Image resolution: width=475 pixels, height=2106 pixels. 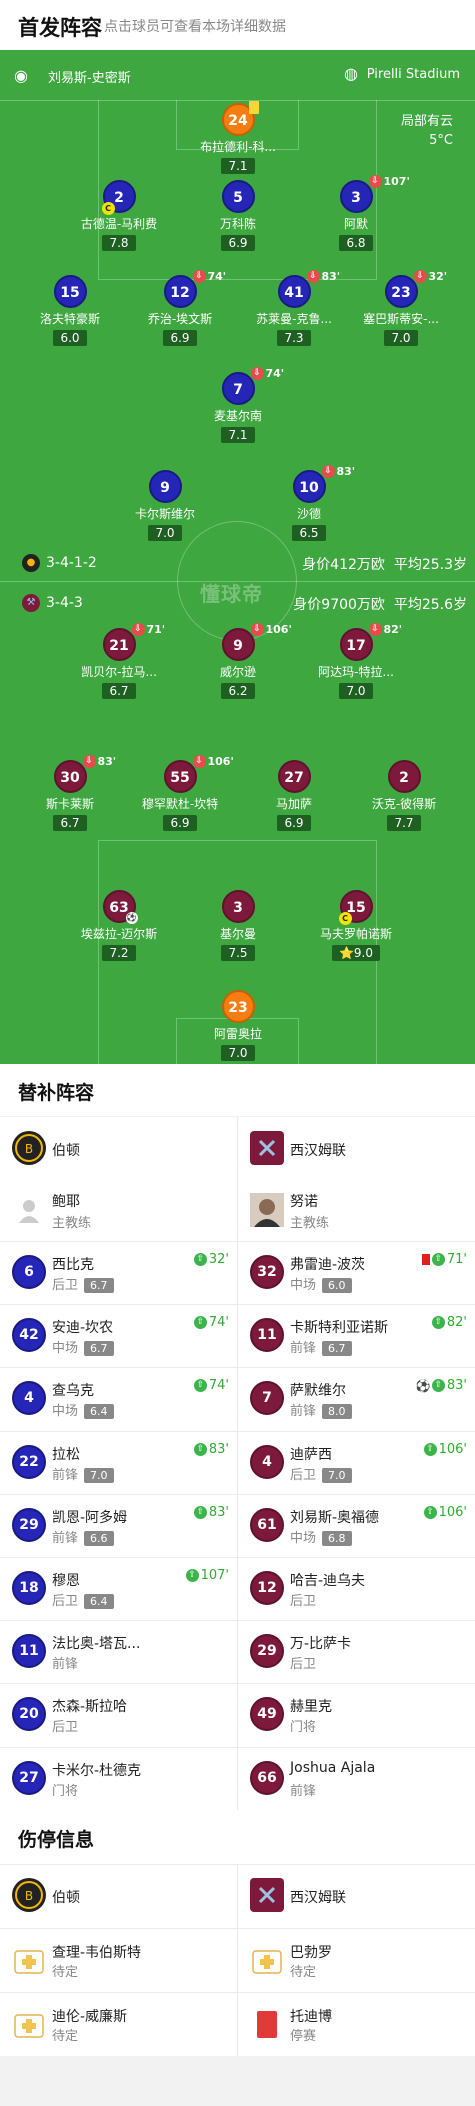 What do you see at coordinates (404, 776) in the screenshot?
I see `jersey: 2` at bounding box center [404, 776].